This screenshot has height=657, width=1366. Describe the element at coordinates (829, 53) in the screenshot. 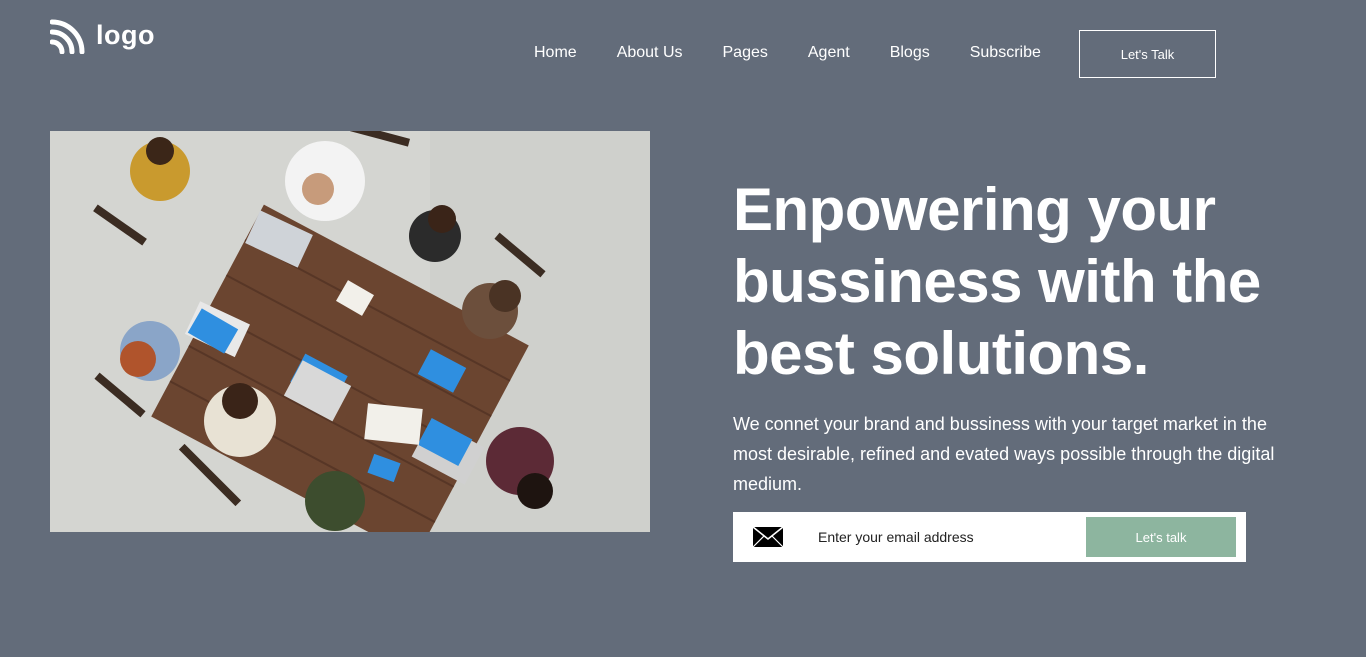

I see `nav-agent: Agent` at that location.